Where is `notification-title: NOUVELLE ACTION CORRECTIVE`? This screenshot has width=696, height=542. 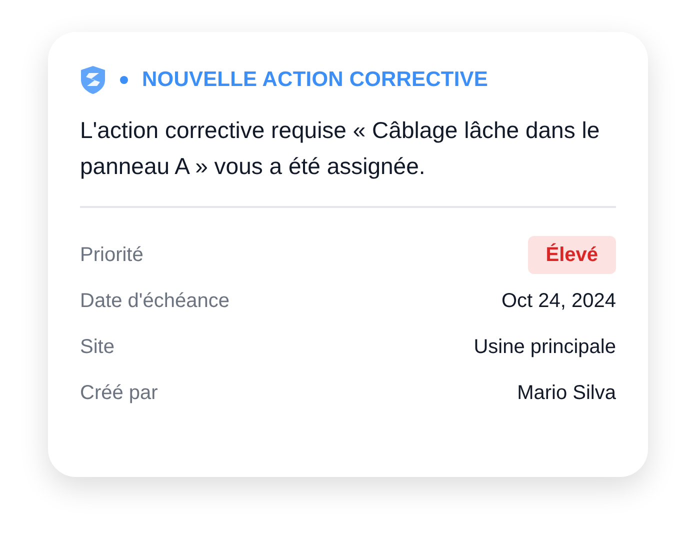
notification-title: NOUVELLE ACTION CORRECTIVE is located at coordinates (315, 80).